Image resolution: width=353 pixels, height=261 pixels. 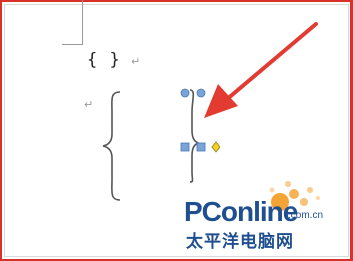 What do you see at coordinates (185, 93) in the screenshot?
I see `rotation-handle-left` at bounding box center [185, 93].